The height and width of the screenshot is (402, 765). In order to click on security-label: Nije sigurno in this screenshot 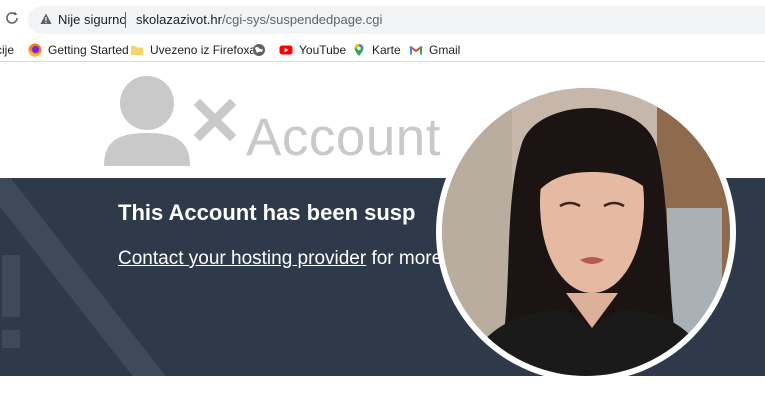, I will do `click(92, 19)`.